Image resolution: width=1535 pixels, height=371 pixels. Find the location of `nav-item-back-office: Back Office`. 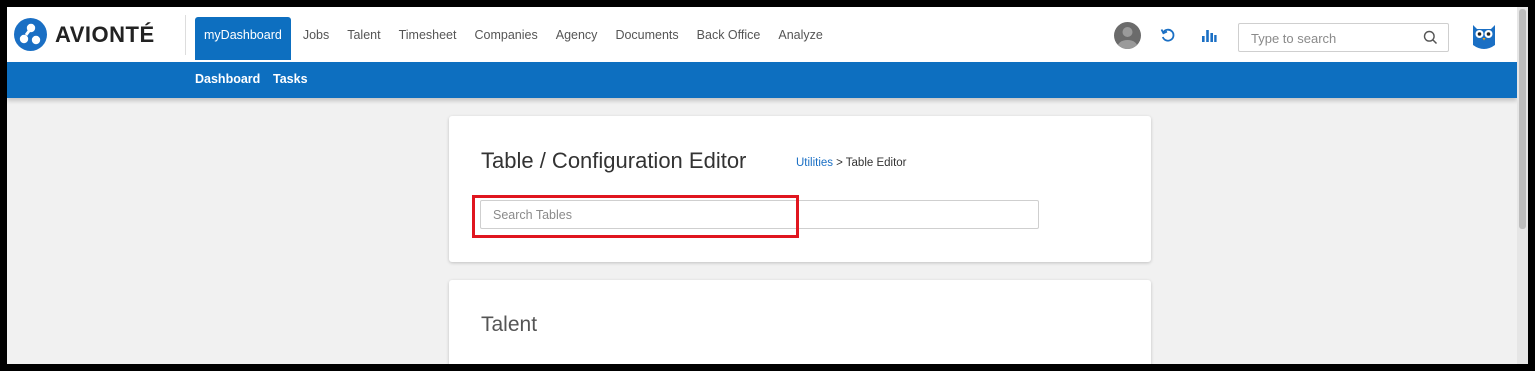

nav-item-back-office: Back Office is located at coordinates (729, 38).